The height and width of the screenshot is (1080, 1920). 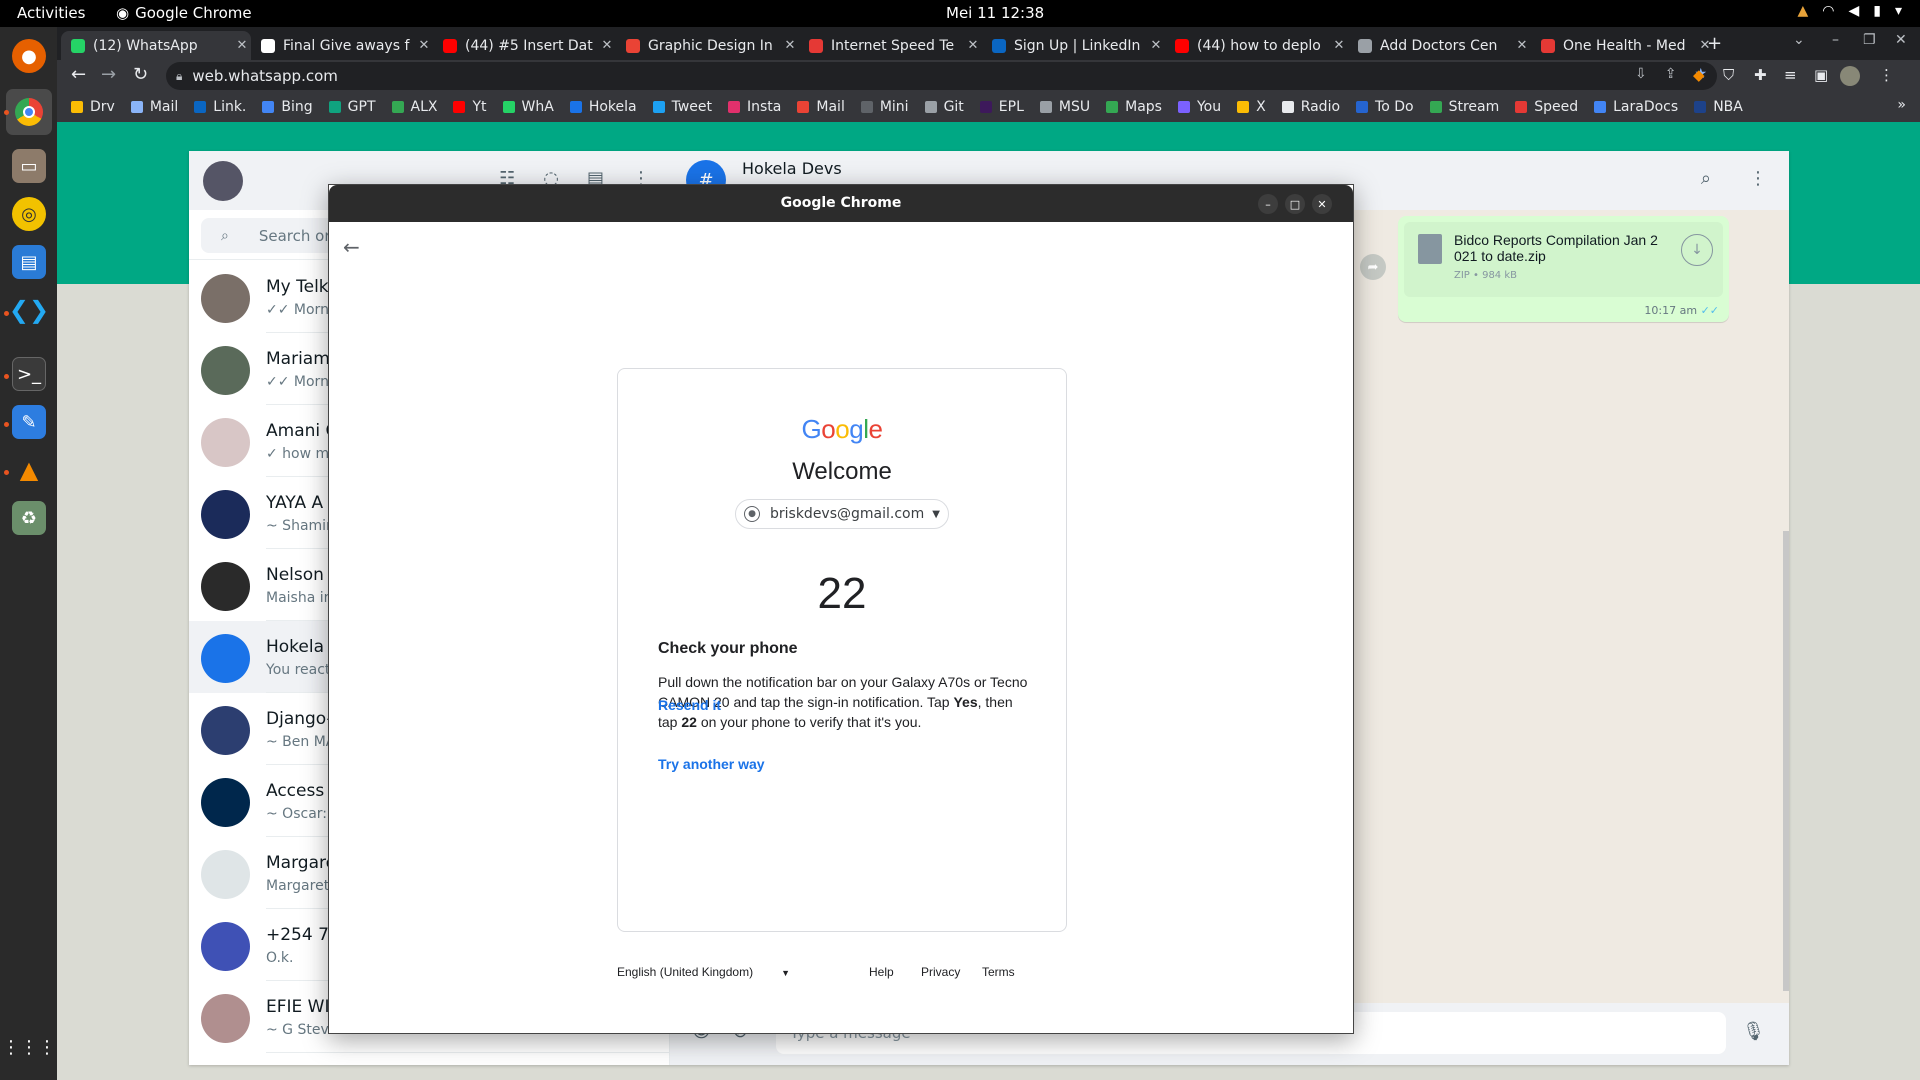 What do you see at coordinates (351, 247) in the screenshot?
I see `back-arrow-icon: ←` at bounding box center [351, 247].